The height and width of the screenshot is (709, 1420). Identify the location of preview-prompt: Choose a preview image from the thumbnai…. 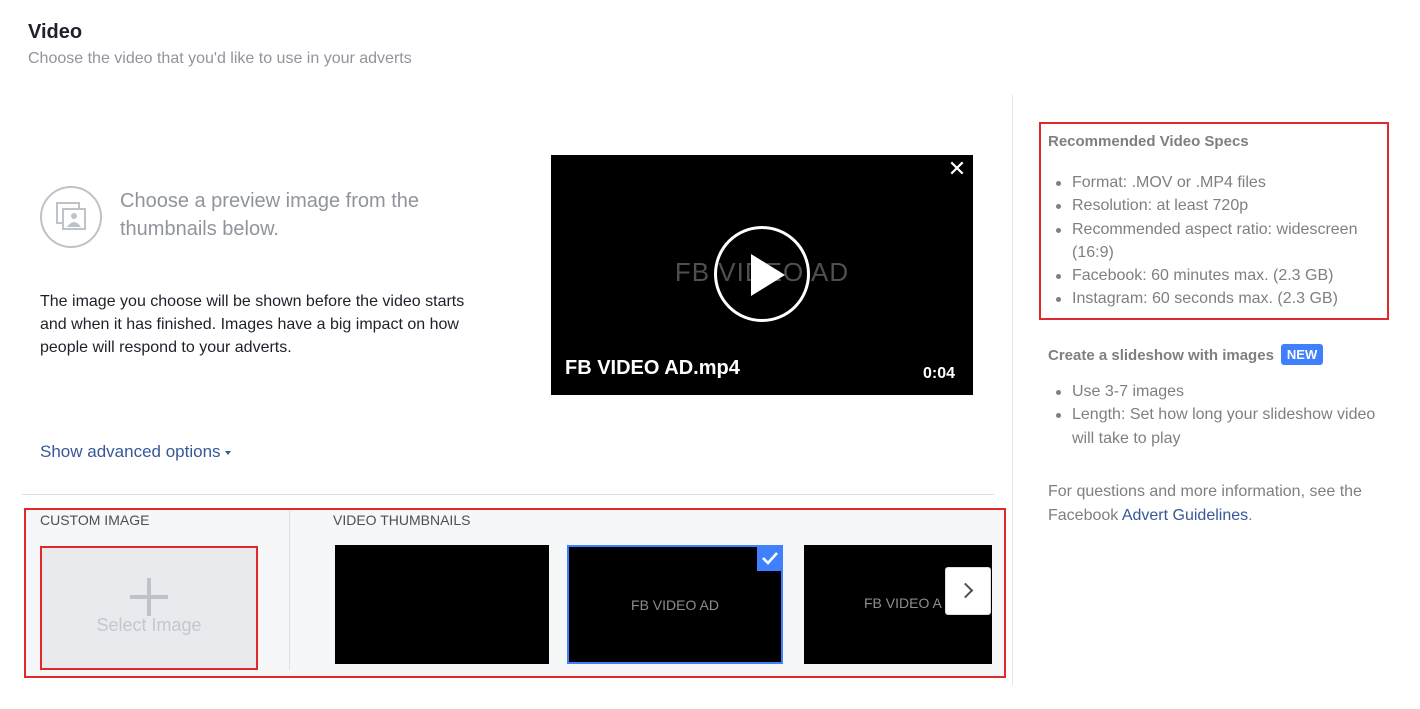
(270, 215).